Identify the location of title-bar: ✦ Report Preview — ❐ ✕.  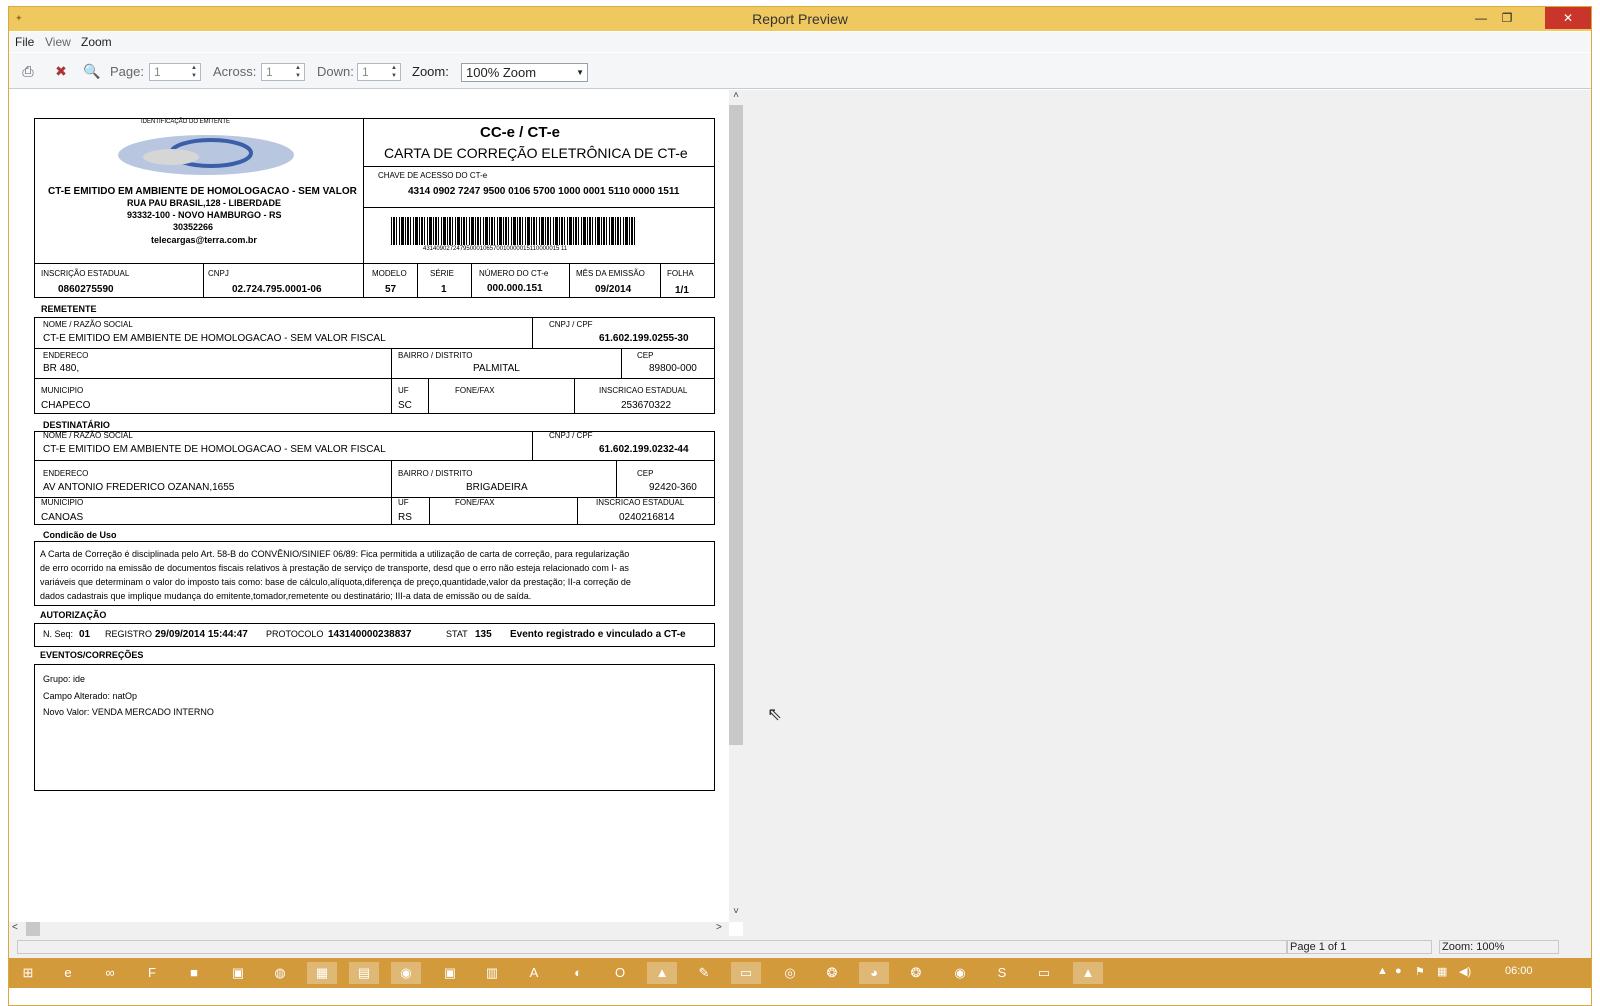
(800, 19).